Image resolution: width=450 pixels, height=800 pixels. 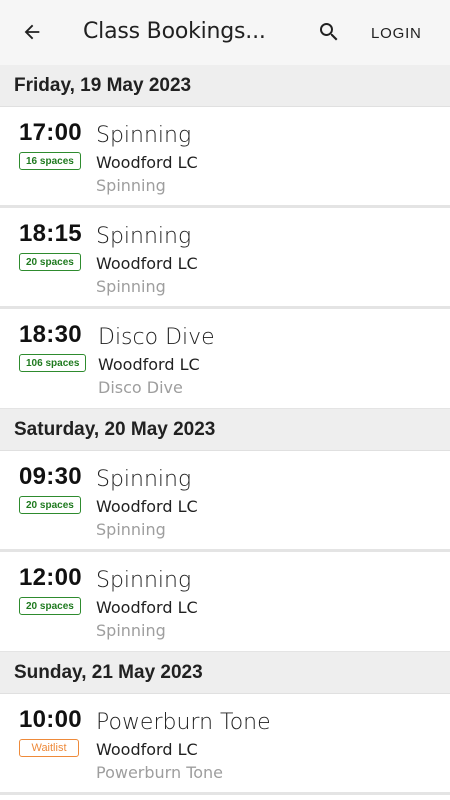 What do you see at coordinates (156, 337) in the screenshot?
I see `class-name: Disco Dive` at bounding box center [156, 337].